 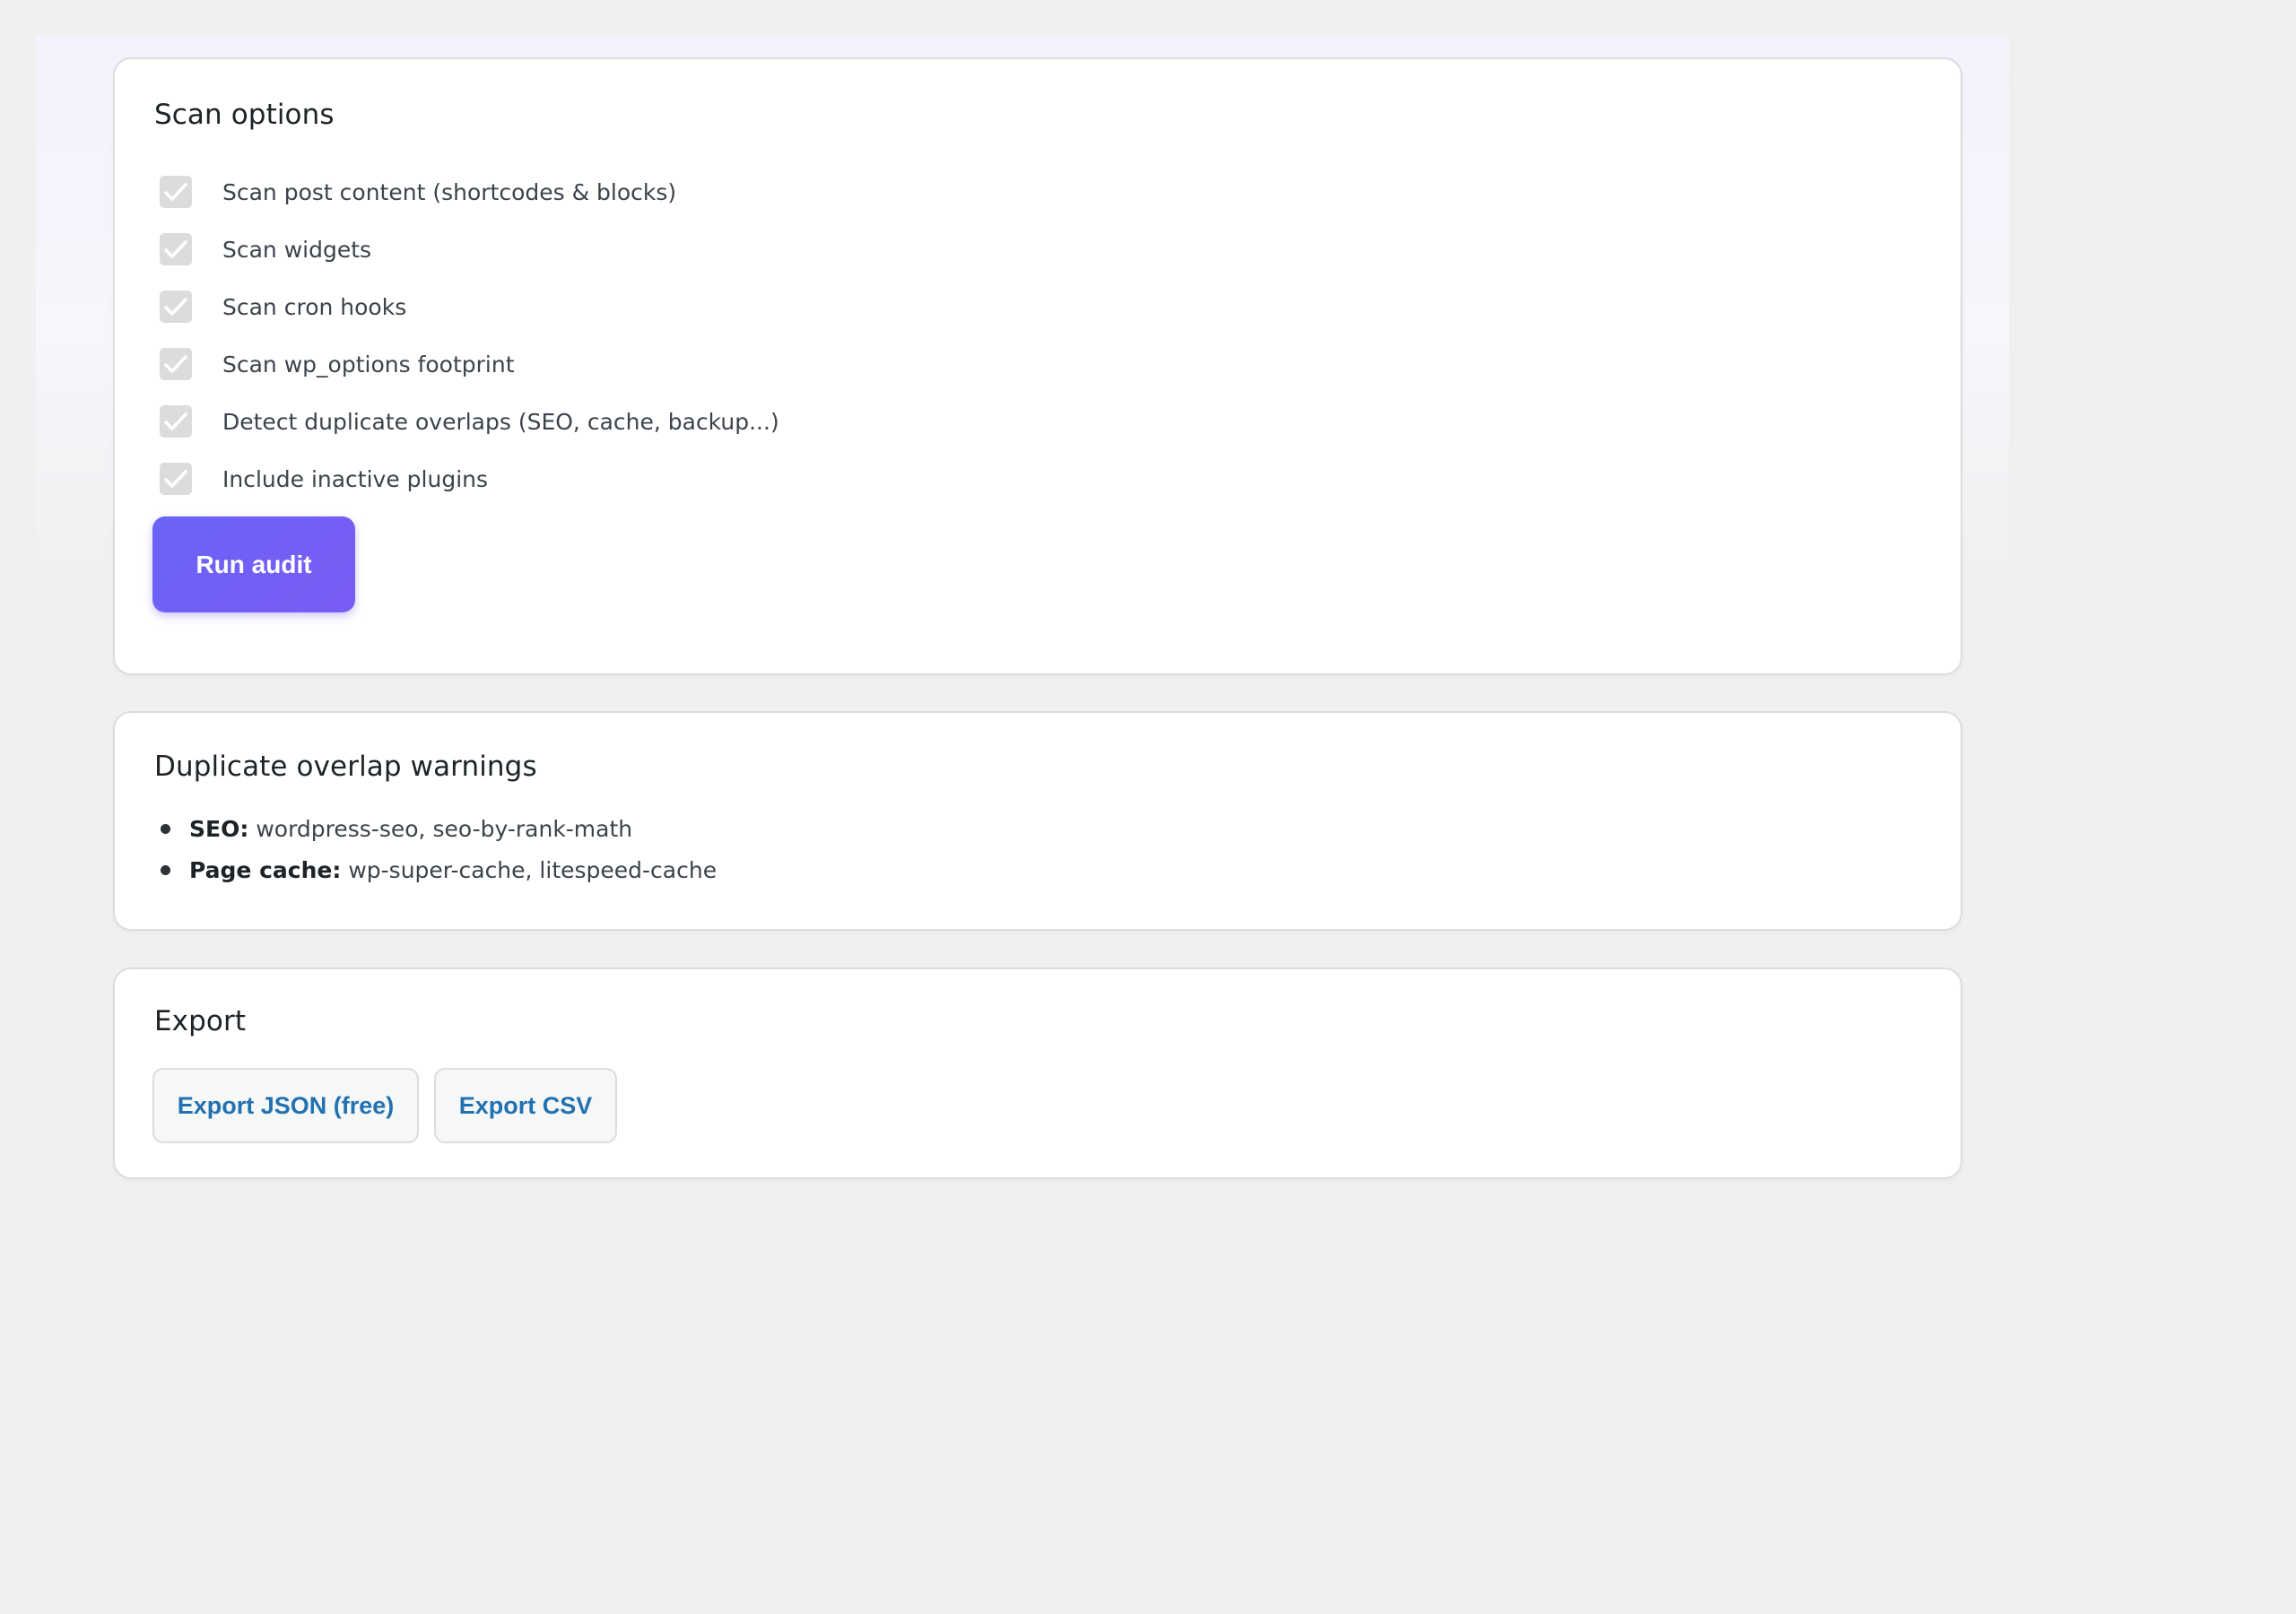 I want to click on export-title: Export, so click(x=200, y=1021).